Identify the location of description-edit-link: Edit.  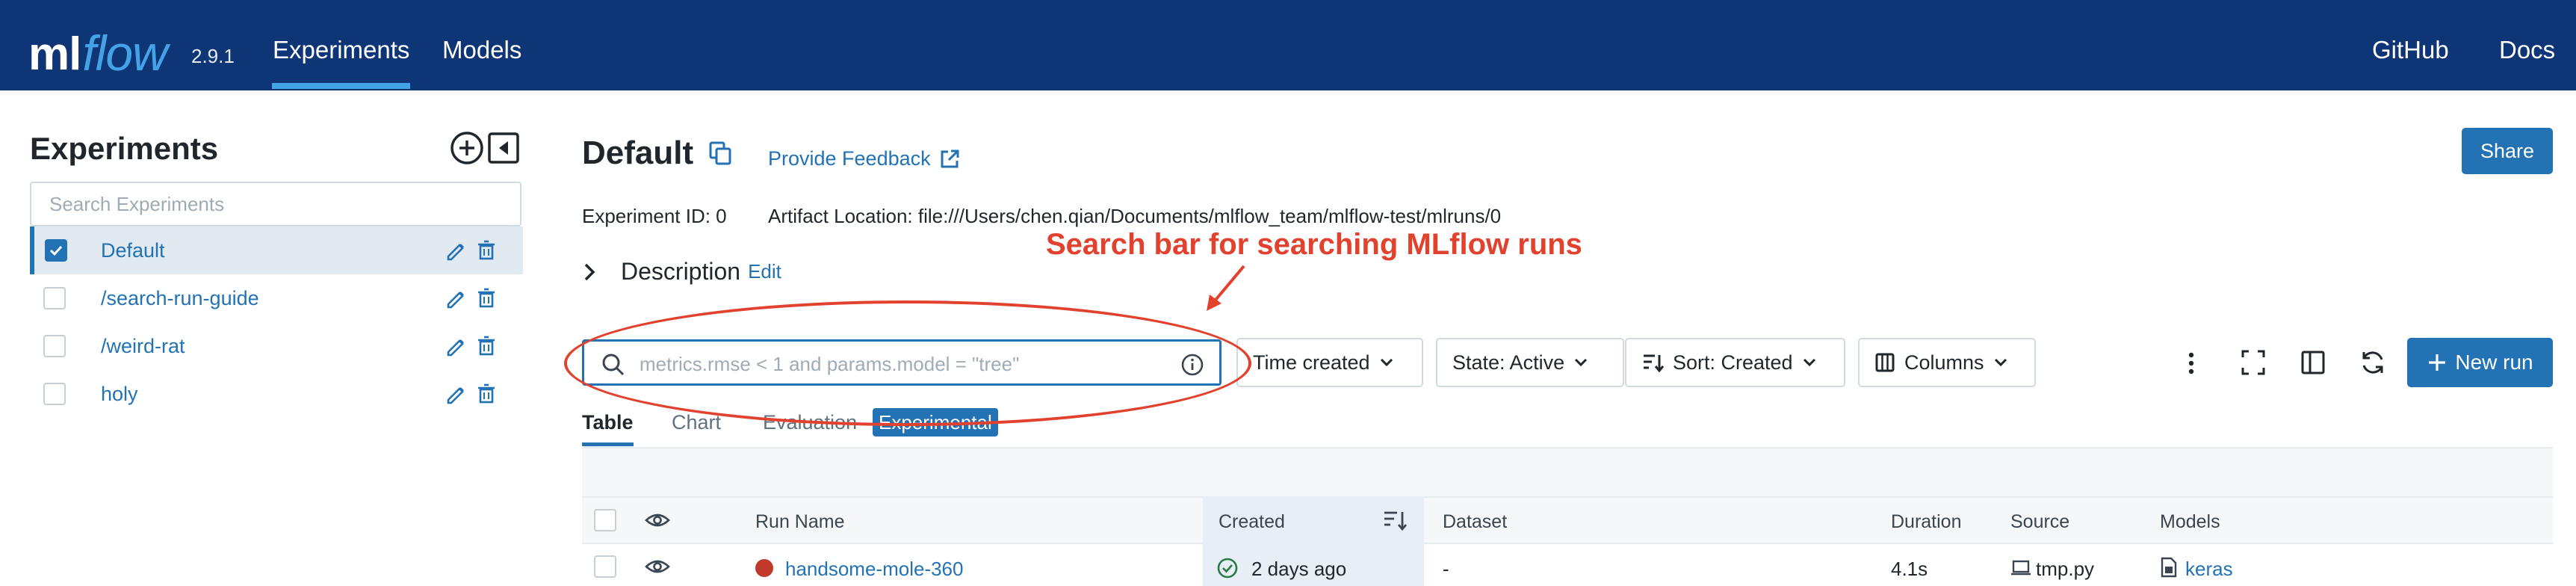
(764, 271).